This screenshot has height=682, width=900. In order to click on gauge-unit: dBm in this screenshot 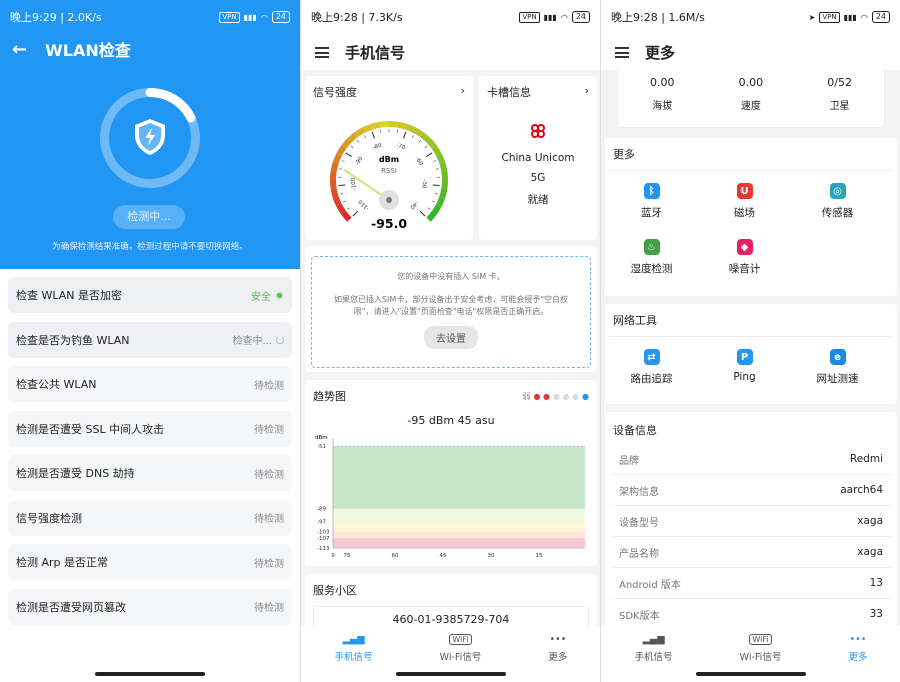, I will do `click(389, 159)`.